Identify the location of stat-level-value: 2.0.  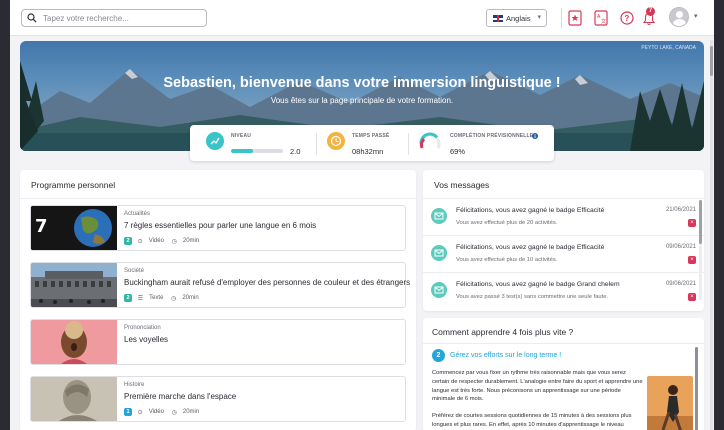
(295, 151).